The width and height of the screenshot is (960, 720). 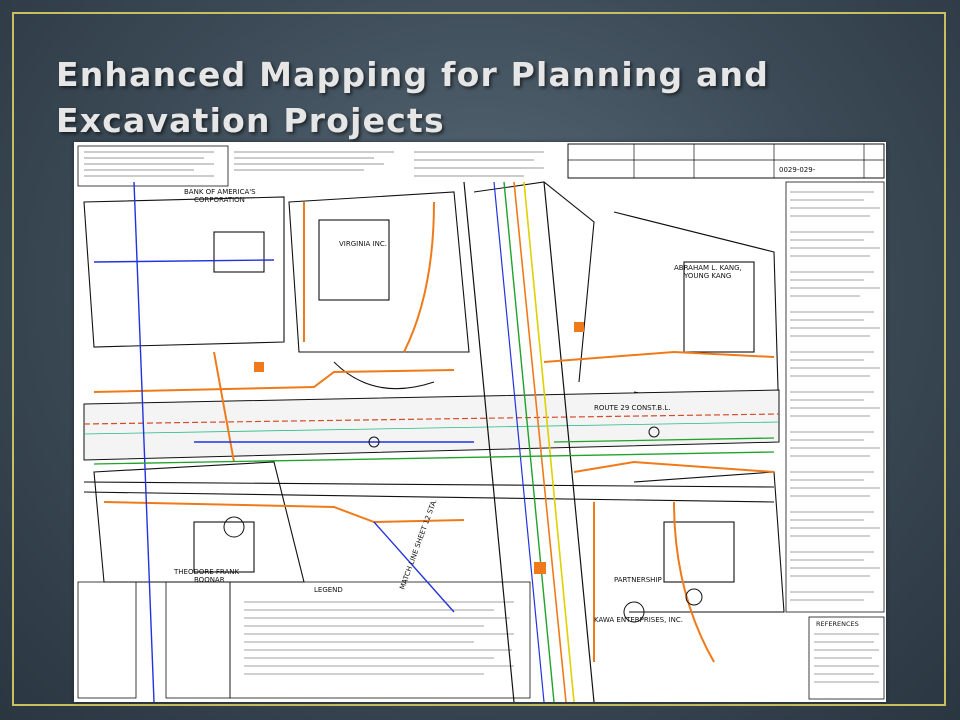 What do you see at coordinates (707, 276) in the screenshot?
I see `label-young: YOUNG KANG` at bounding box center [707, 276].